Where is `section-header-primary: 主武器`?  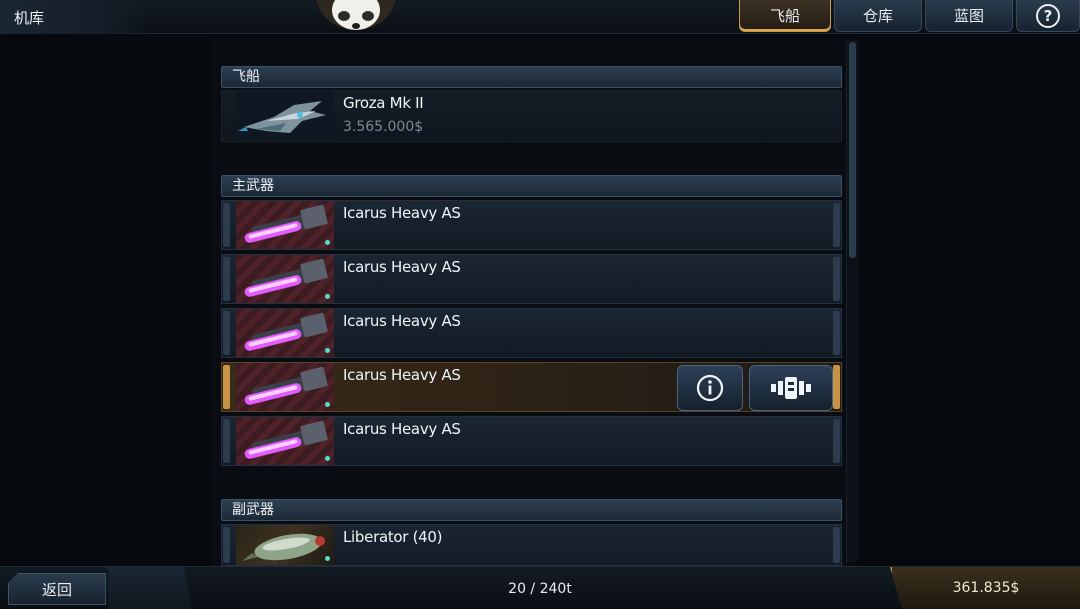 section-header-primary: 主武器 is located at coordinates (531, 186).